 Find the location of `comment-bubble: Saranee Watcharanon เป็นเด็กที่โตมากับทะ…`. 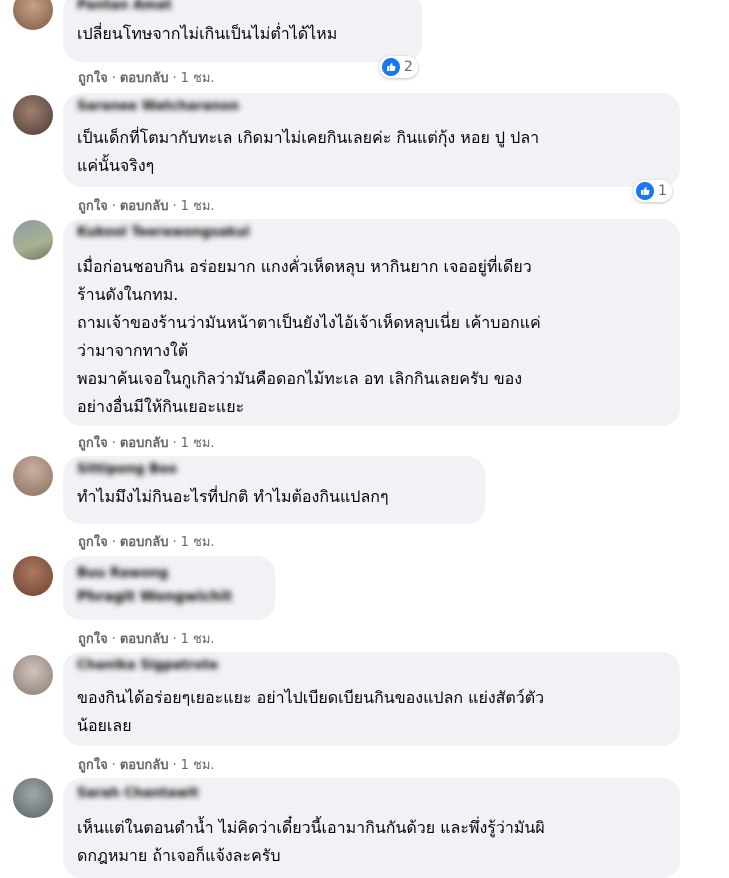

comment-bubble: Saranee Watcharanon เป็นเด็กที่โตมากับทะ… is located at coordinates (371, 140).